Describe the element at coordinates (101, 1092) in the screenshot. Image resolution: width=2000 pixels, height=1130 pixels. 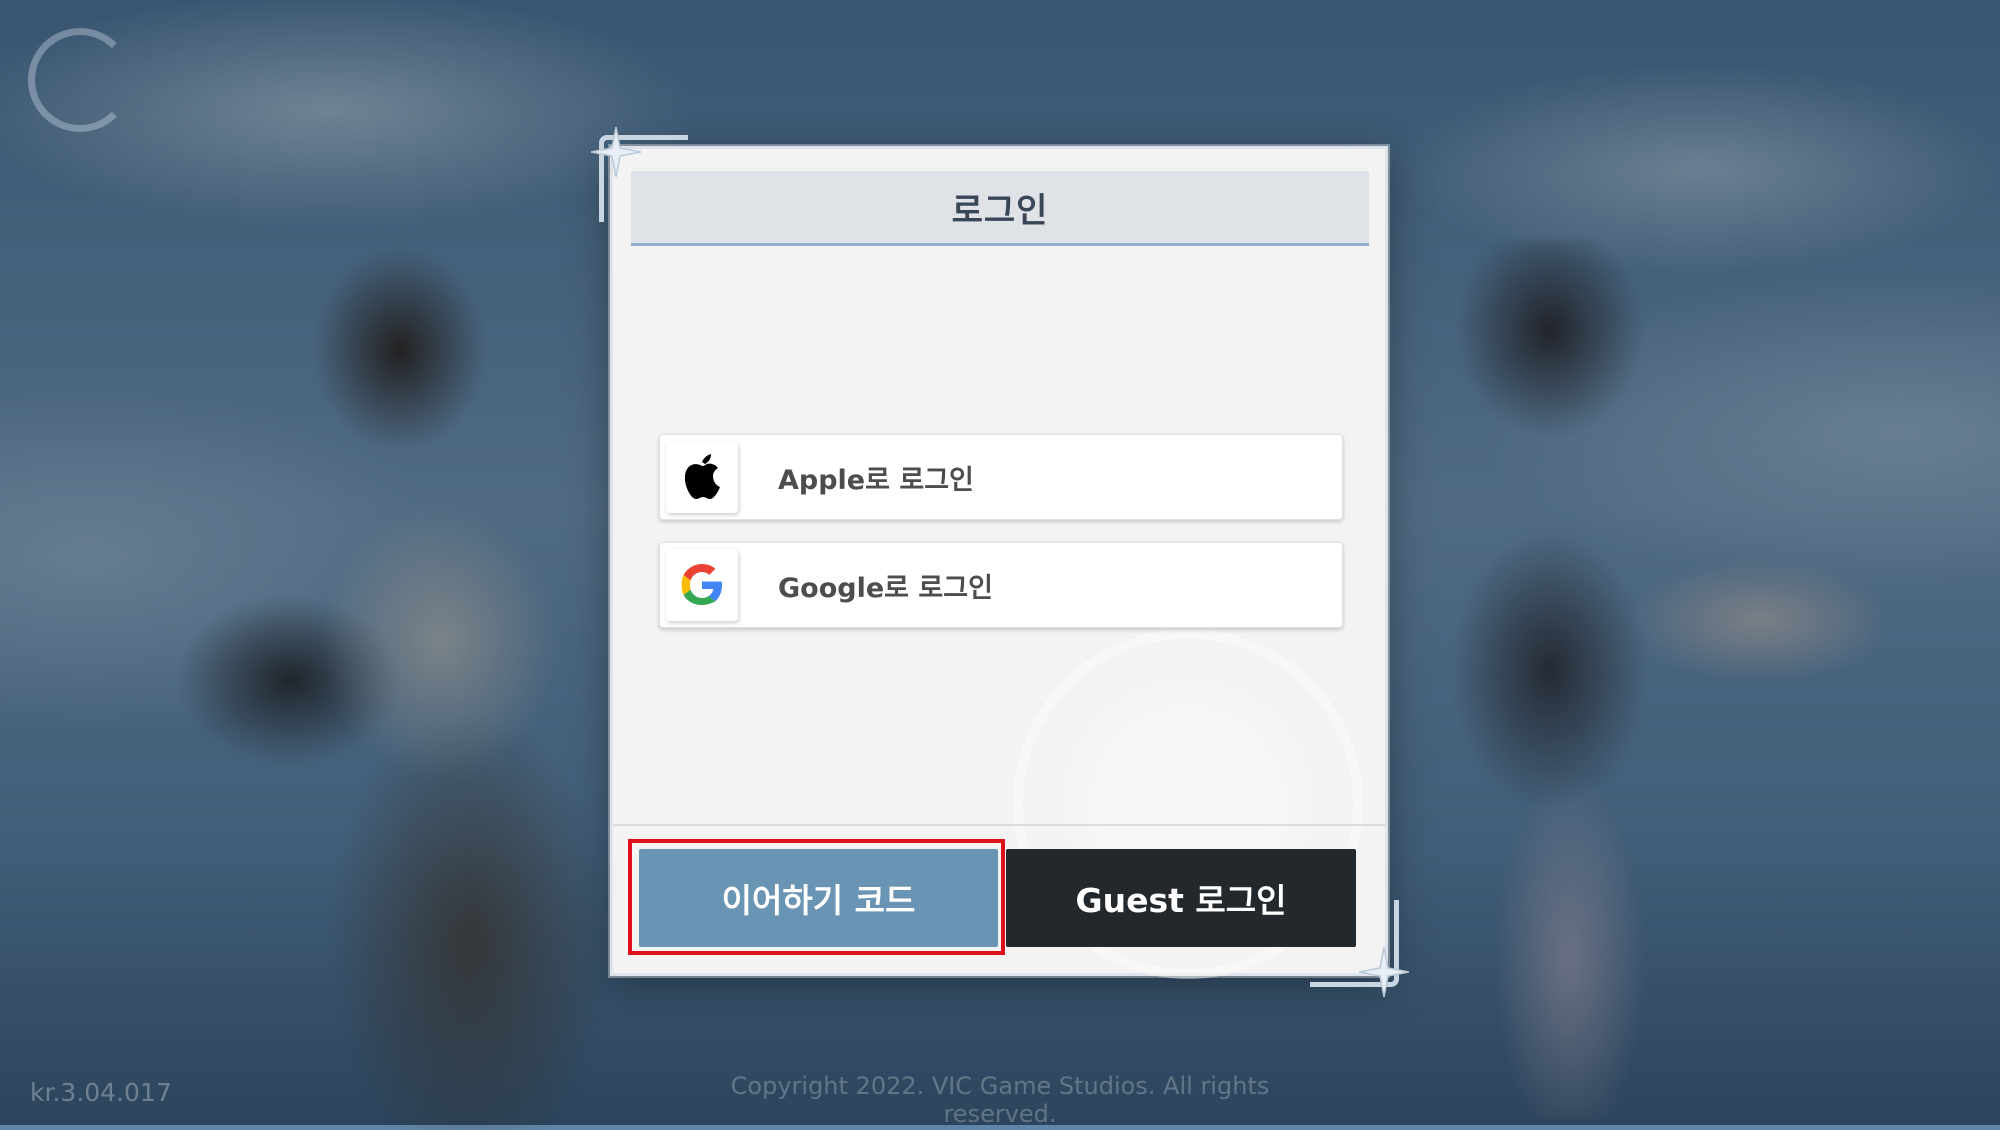
I see `version-label: kr.3.04.017` at that location.